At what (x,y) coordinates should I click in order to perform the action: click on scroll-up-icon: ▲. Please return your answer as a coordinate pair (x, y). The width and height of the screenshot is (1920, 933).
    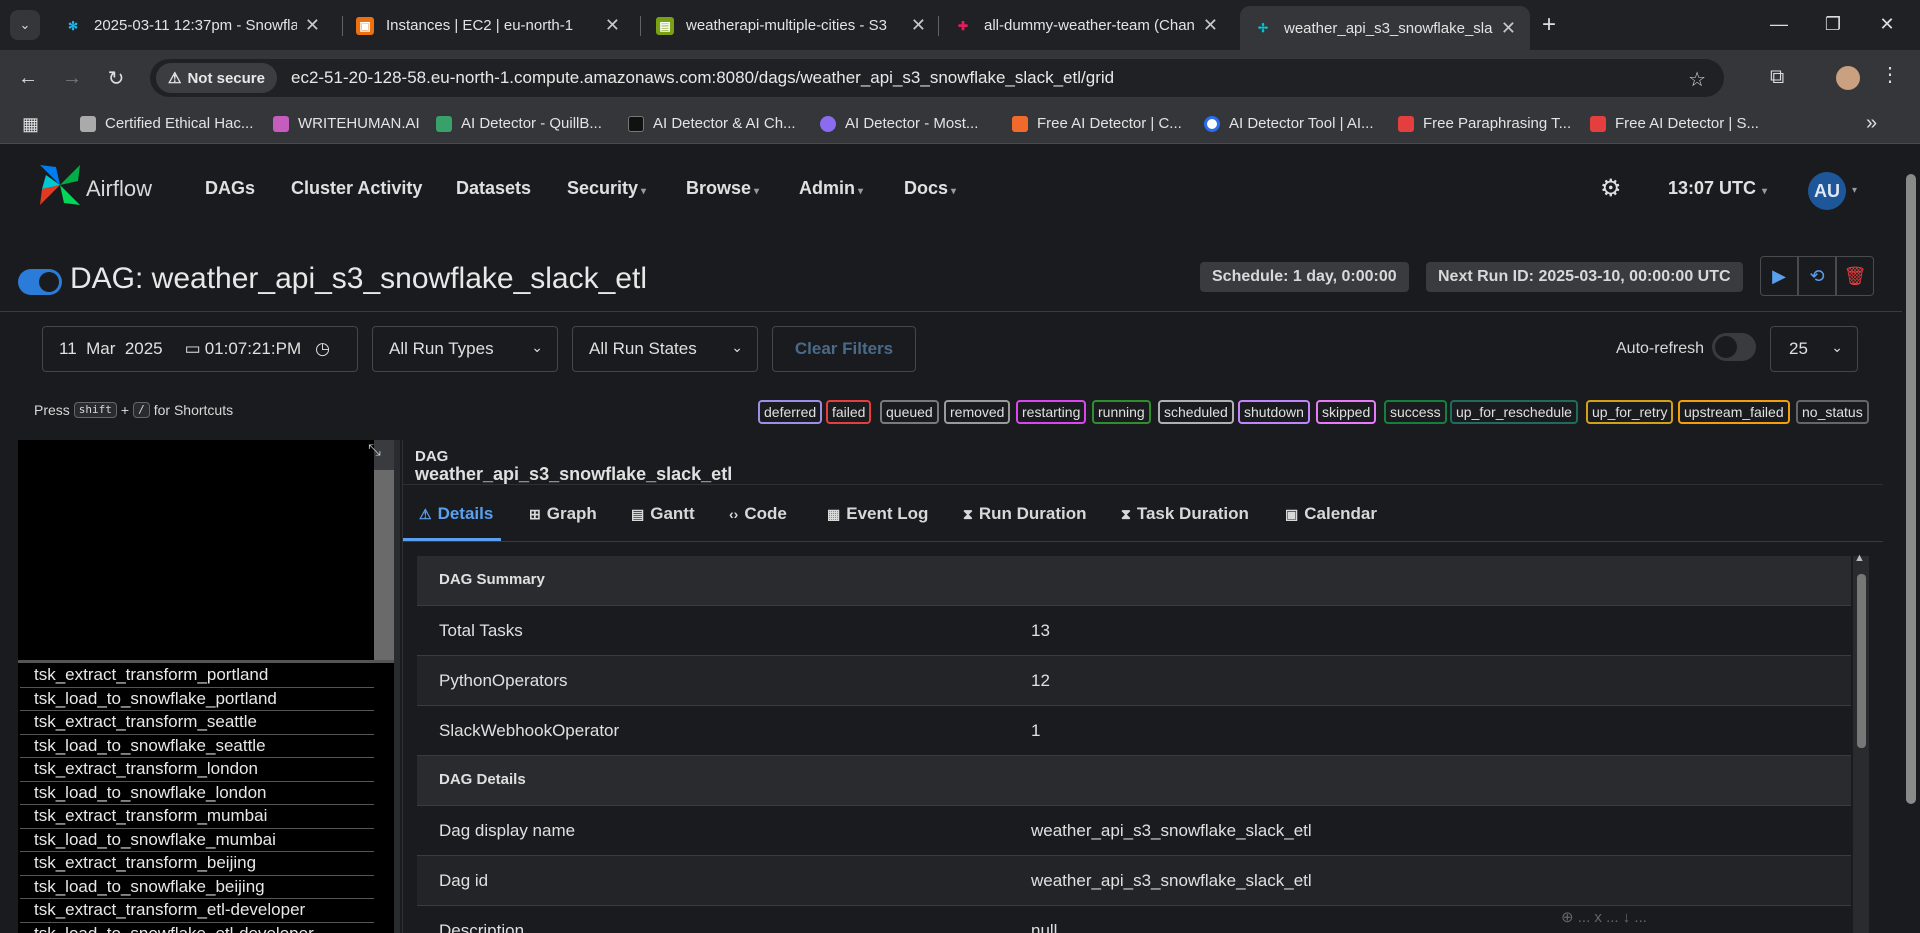
    Looking at the image, I should click on (1859, 558).